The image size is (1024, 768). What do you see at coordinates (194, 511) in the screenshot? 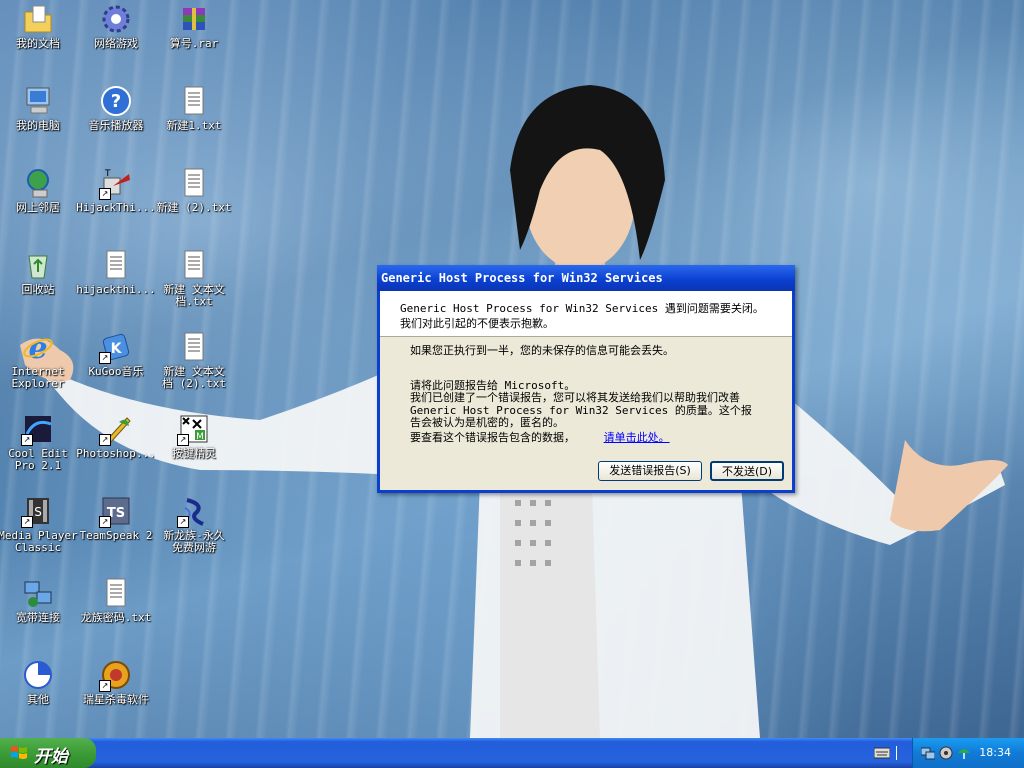
I see `dragon-game-icon: ↗` at bounding box center [194, 511].